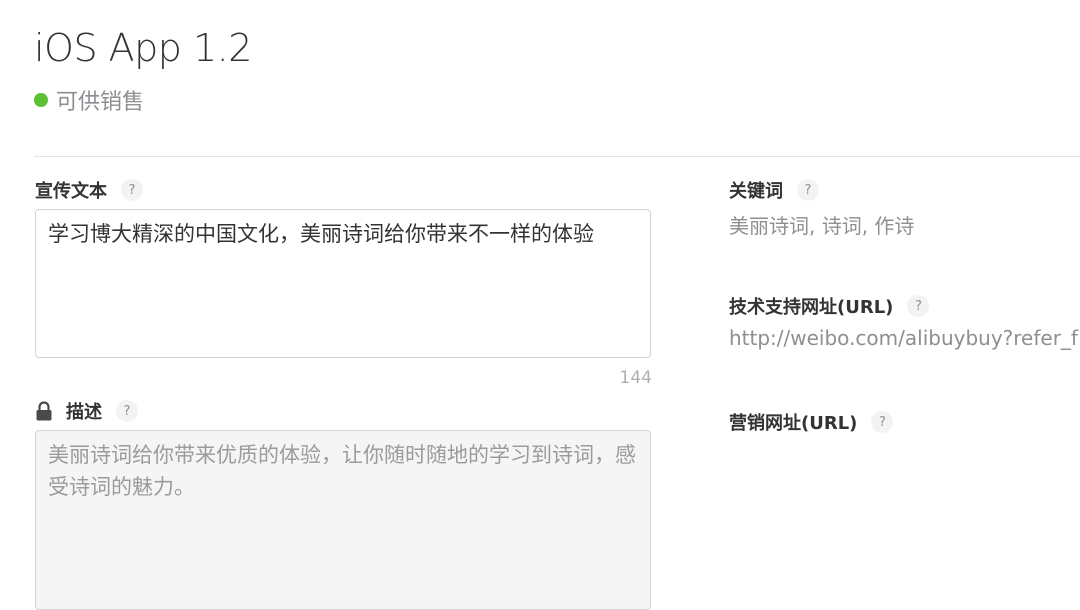  Describe the element at coordinates (84, 412) in the screenshot. I see `description-label: 描述` at that location.